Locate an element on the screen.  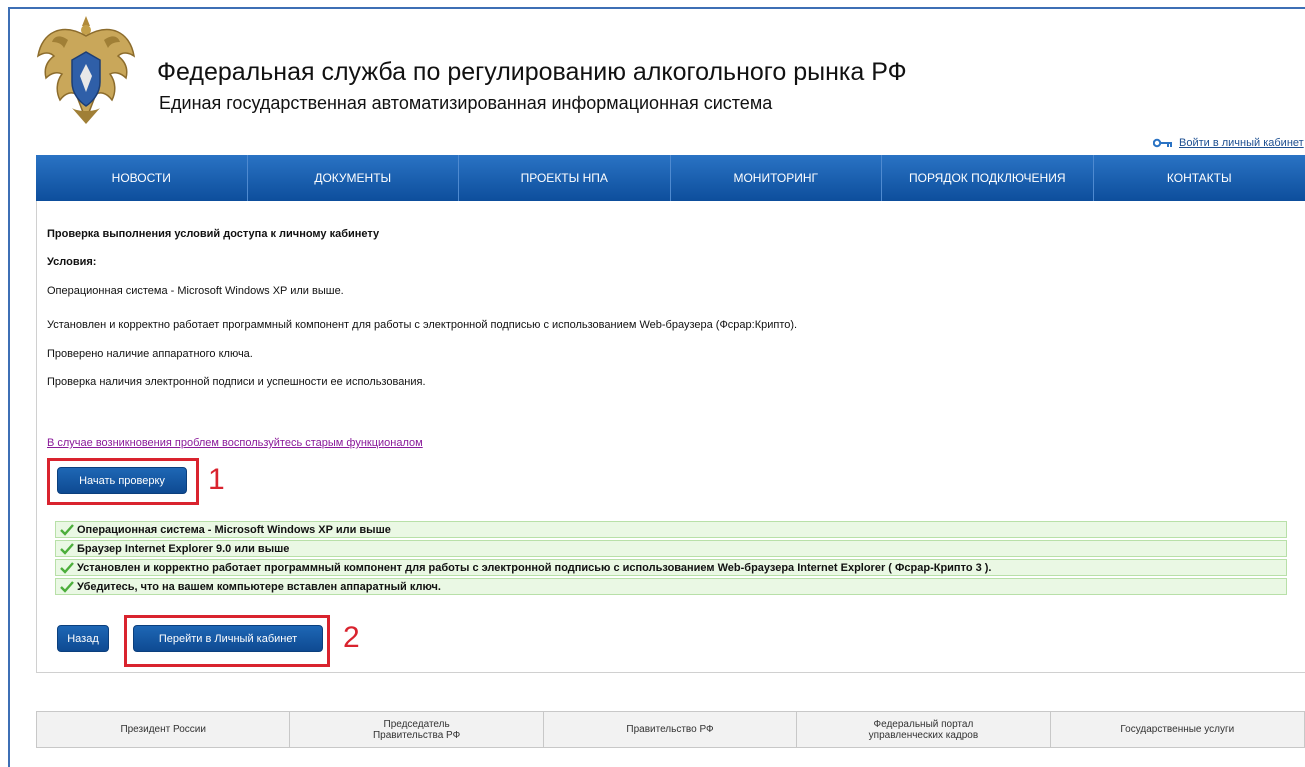
login-cabinet-link: Войти в личный кабинет is located at coordinates (1228, 143).